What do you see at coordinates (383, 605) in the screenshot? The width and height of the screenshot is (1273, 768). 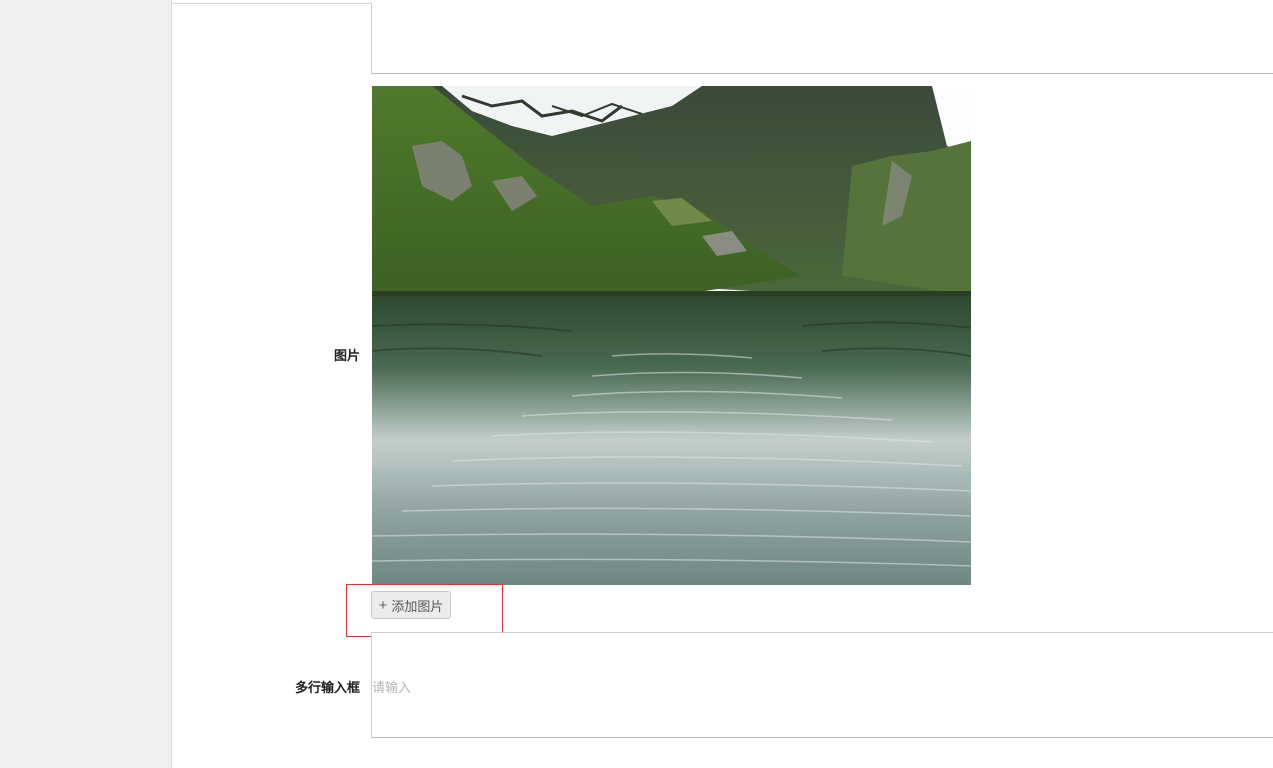 I see `plus-icon: +` at bounding box center [383, 605].